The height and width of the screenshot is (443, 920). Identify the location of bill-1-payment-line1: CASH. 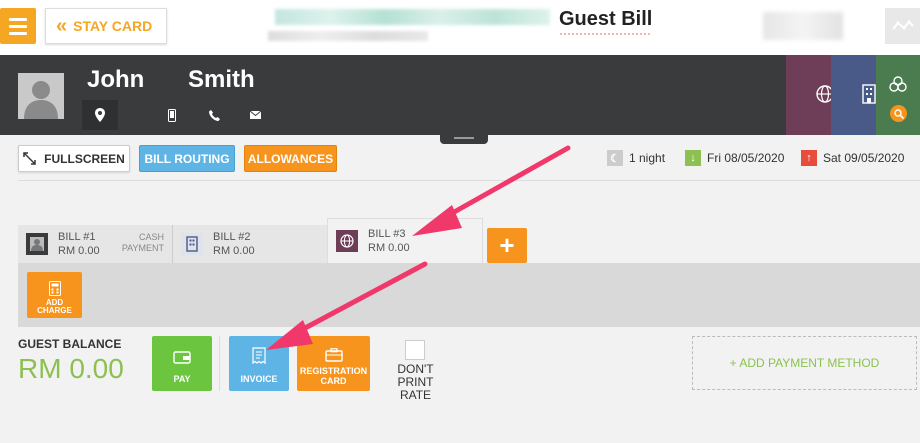
(151, 237).